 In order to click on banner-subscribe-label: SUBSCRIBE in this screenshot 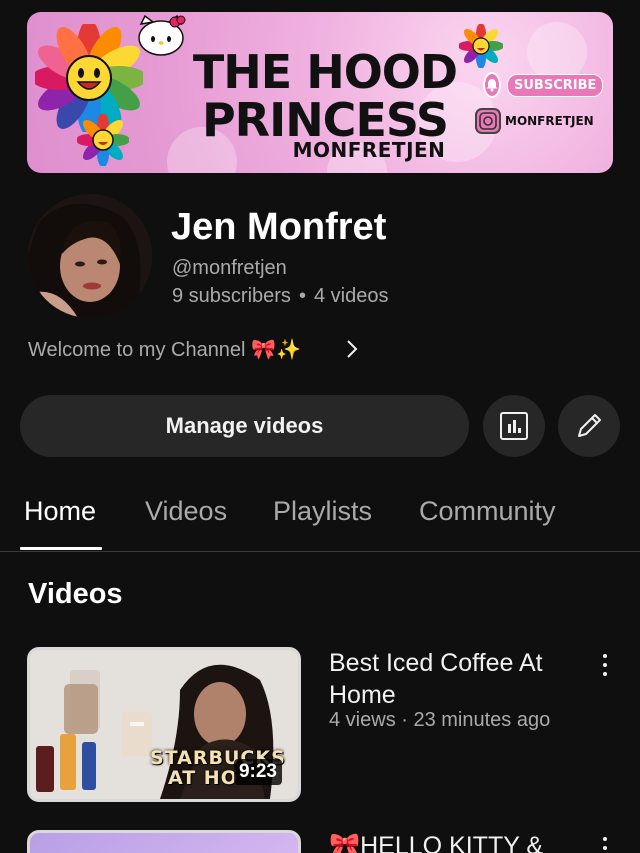, I will do `click(555, 85)`.